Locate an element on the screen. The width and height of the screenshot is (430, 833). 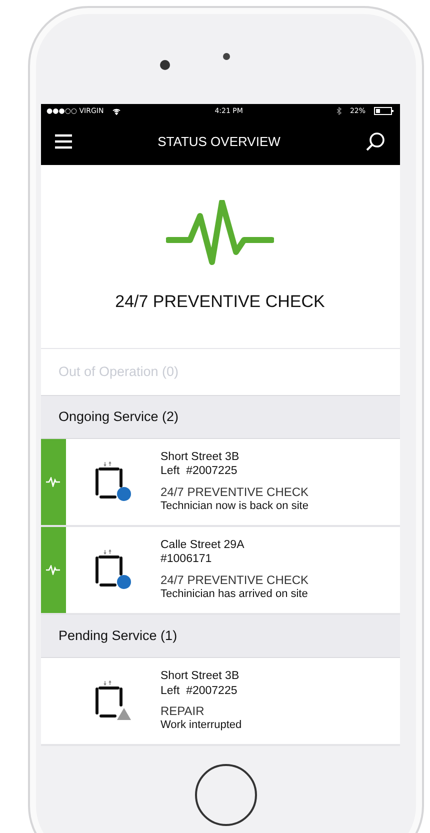
address-text: Calle Street 29A is located at coordinates (203, 545).